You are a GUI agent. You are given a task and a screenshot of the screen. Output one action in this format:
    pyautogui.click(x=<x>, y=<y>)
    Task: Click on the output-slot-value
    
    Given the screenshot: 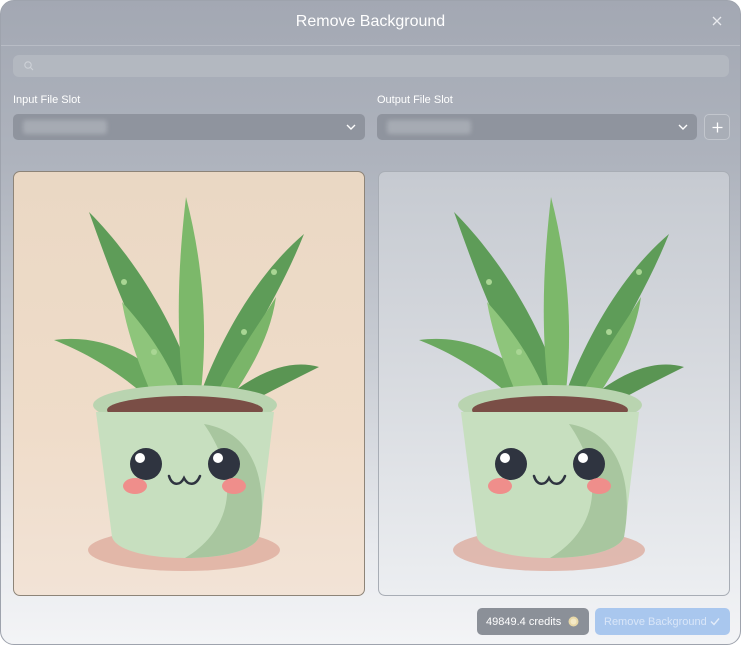 What is the action you would take?
    pyautogui.click(x=429, y=127)
    